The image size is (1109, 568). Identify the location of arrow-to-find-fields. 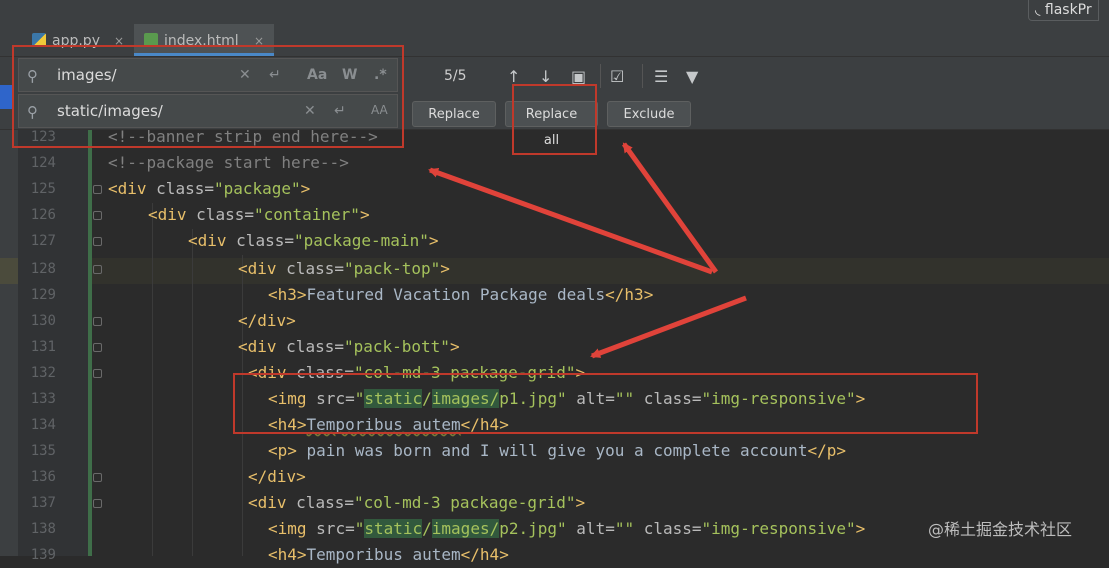
(570, 221).